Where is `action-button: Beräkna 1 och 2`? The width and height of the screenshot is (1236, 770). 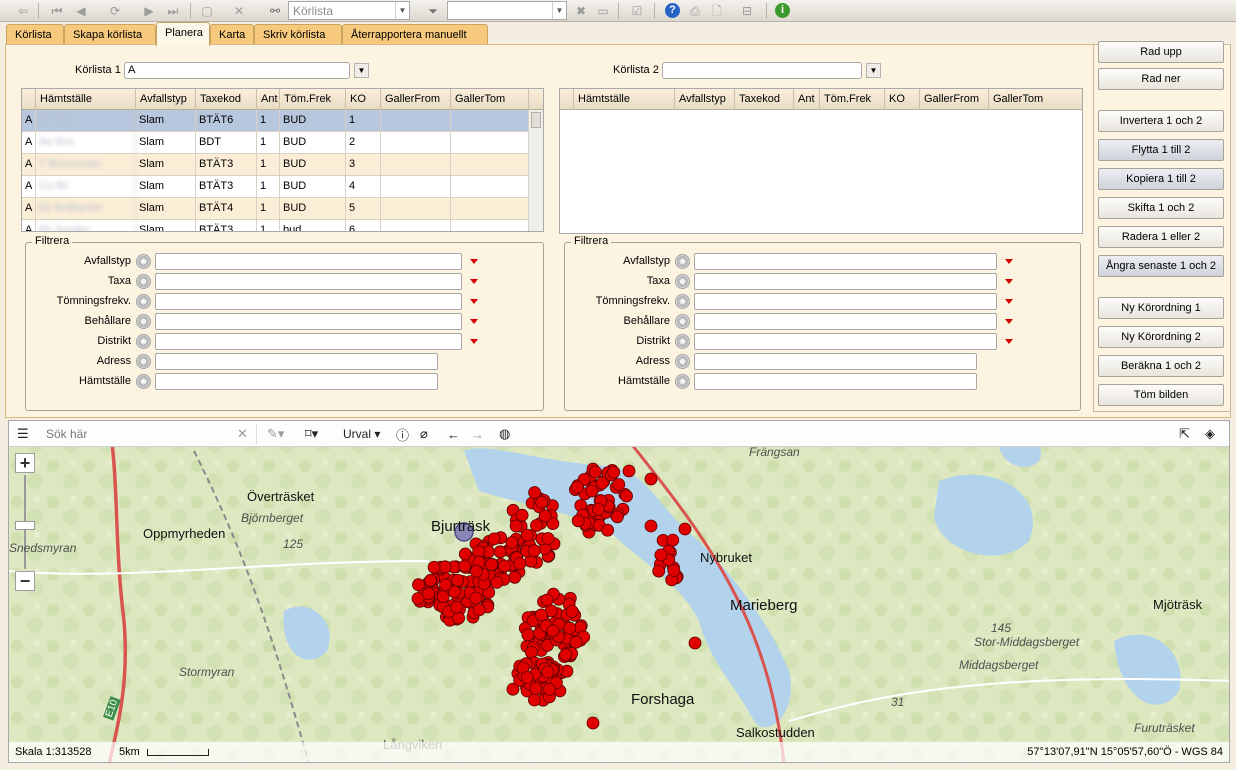
action-button: Beräkna 1 och 2 is located at coordinates (1161, 366).